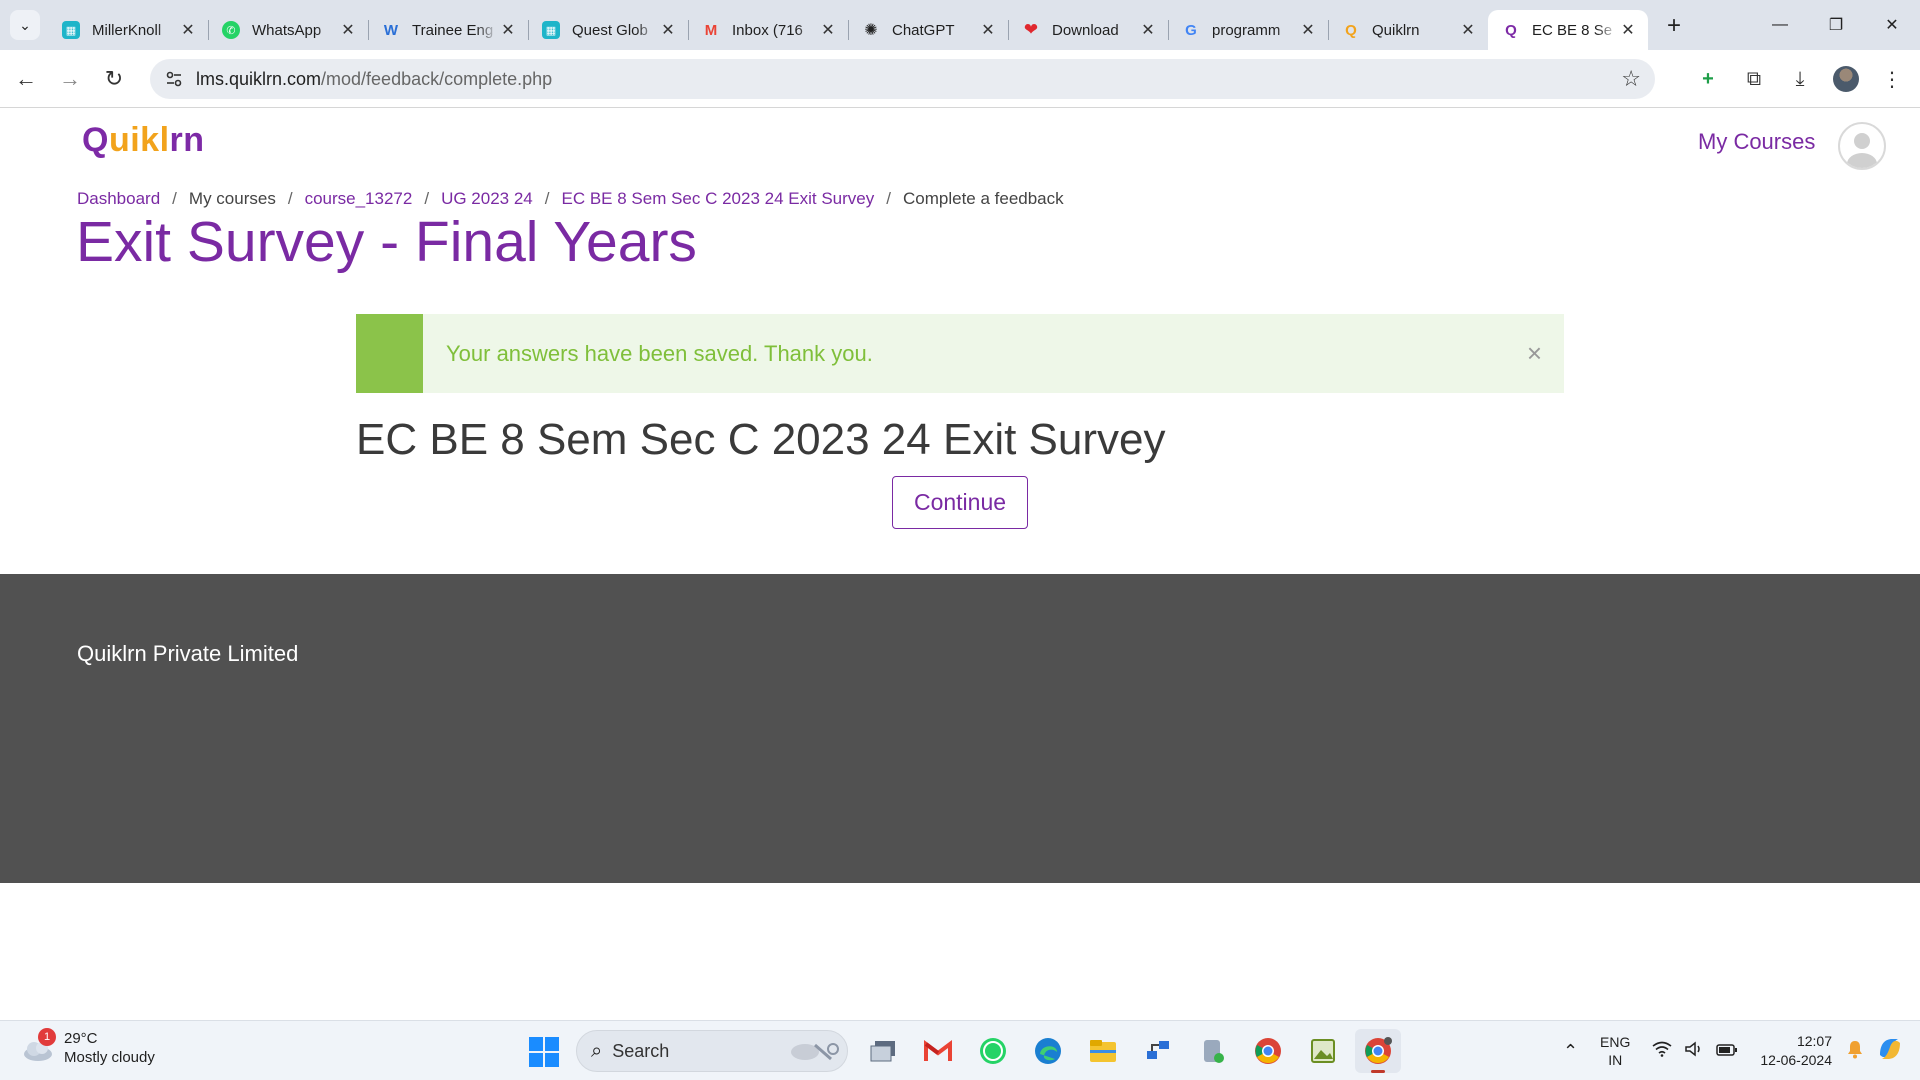 This screenshot has width=1920, height=1080. What do you see at coordinates (1158, 1051) in the screenshot?
I see `remote-desktop-icon` at bounding box center [1158, 1051].